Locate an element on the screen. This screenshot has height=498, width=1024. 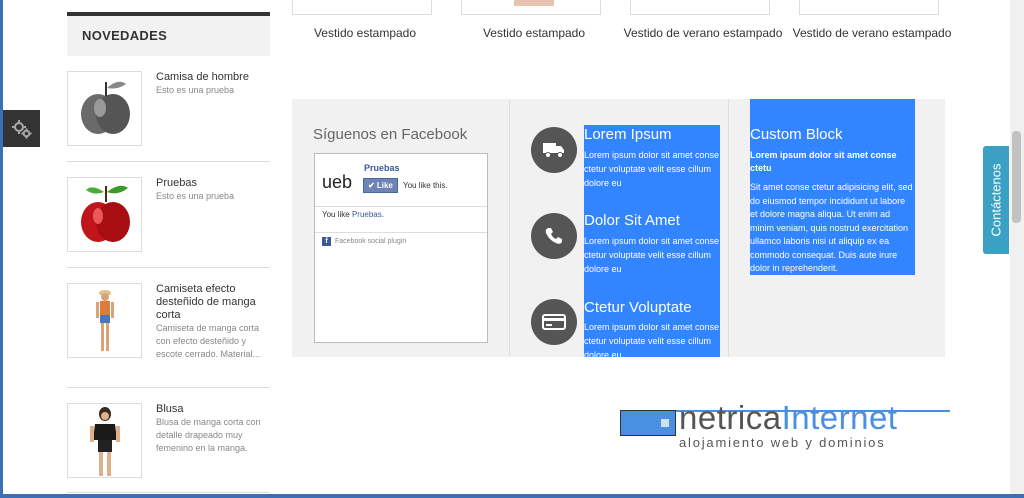
logo-tagline: alojamiento web y dominios is located at coordinates (782, 442).